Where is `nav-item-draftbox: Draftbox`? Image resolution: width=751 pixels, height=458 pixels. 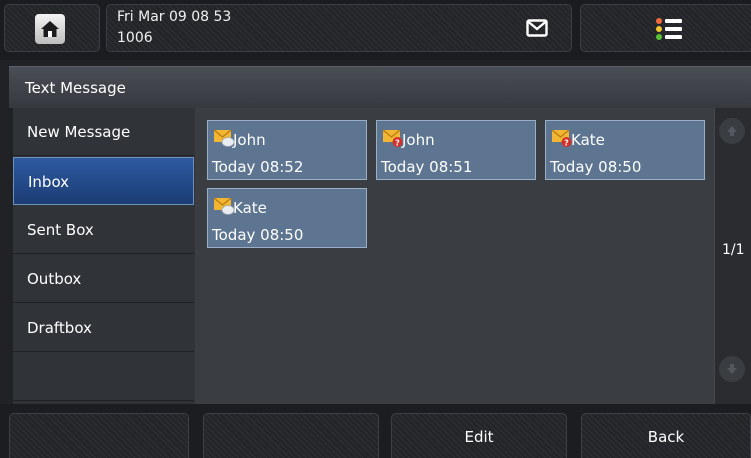 nav-item-draftbox: Draftbox is located at coordinates (103, 328).